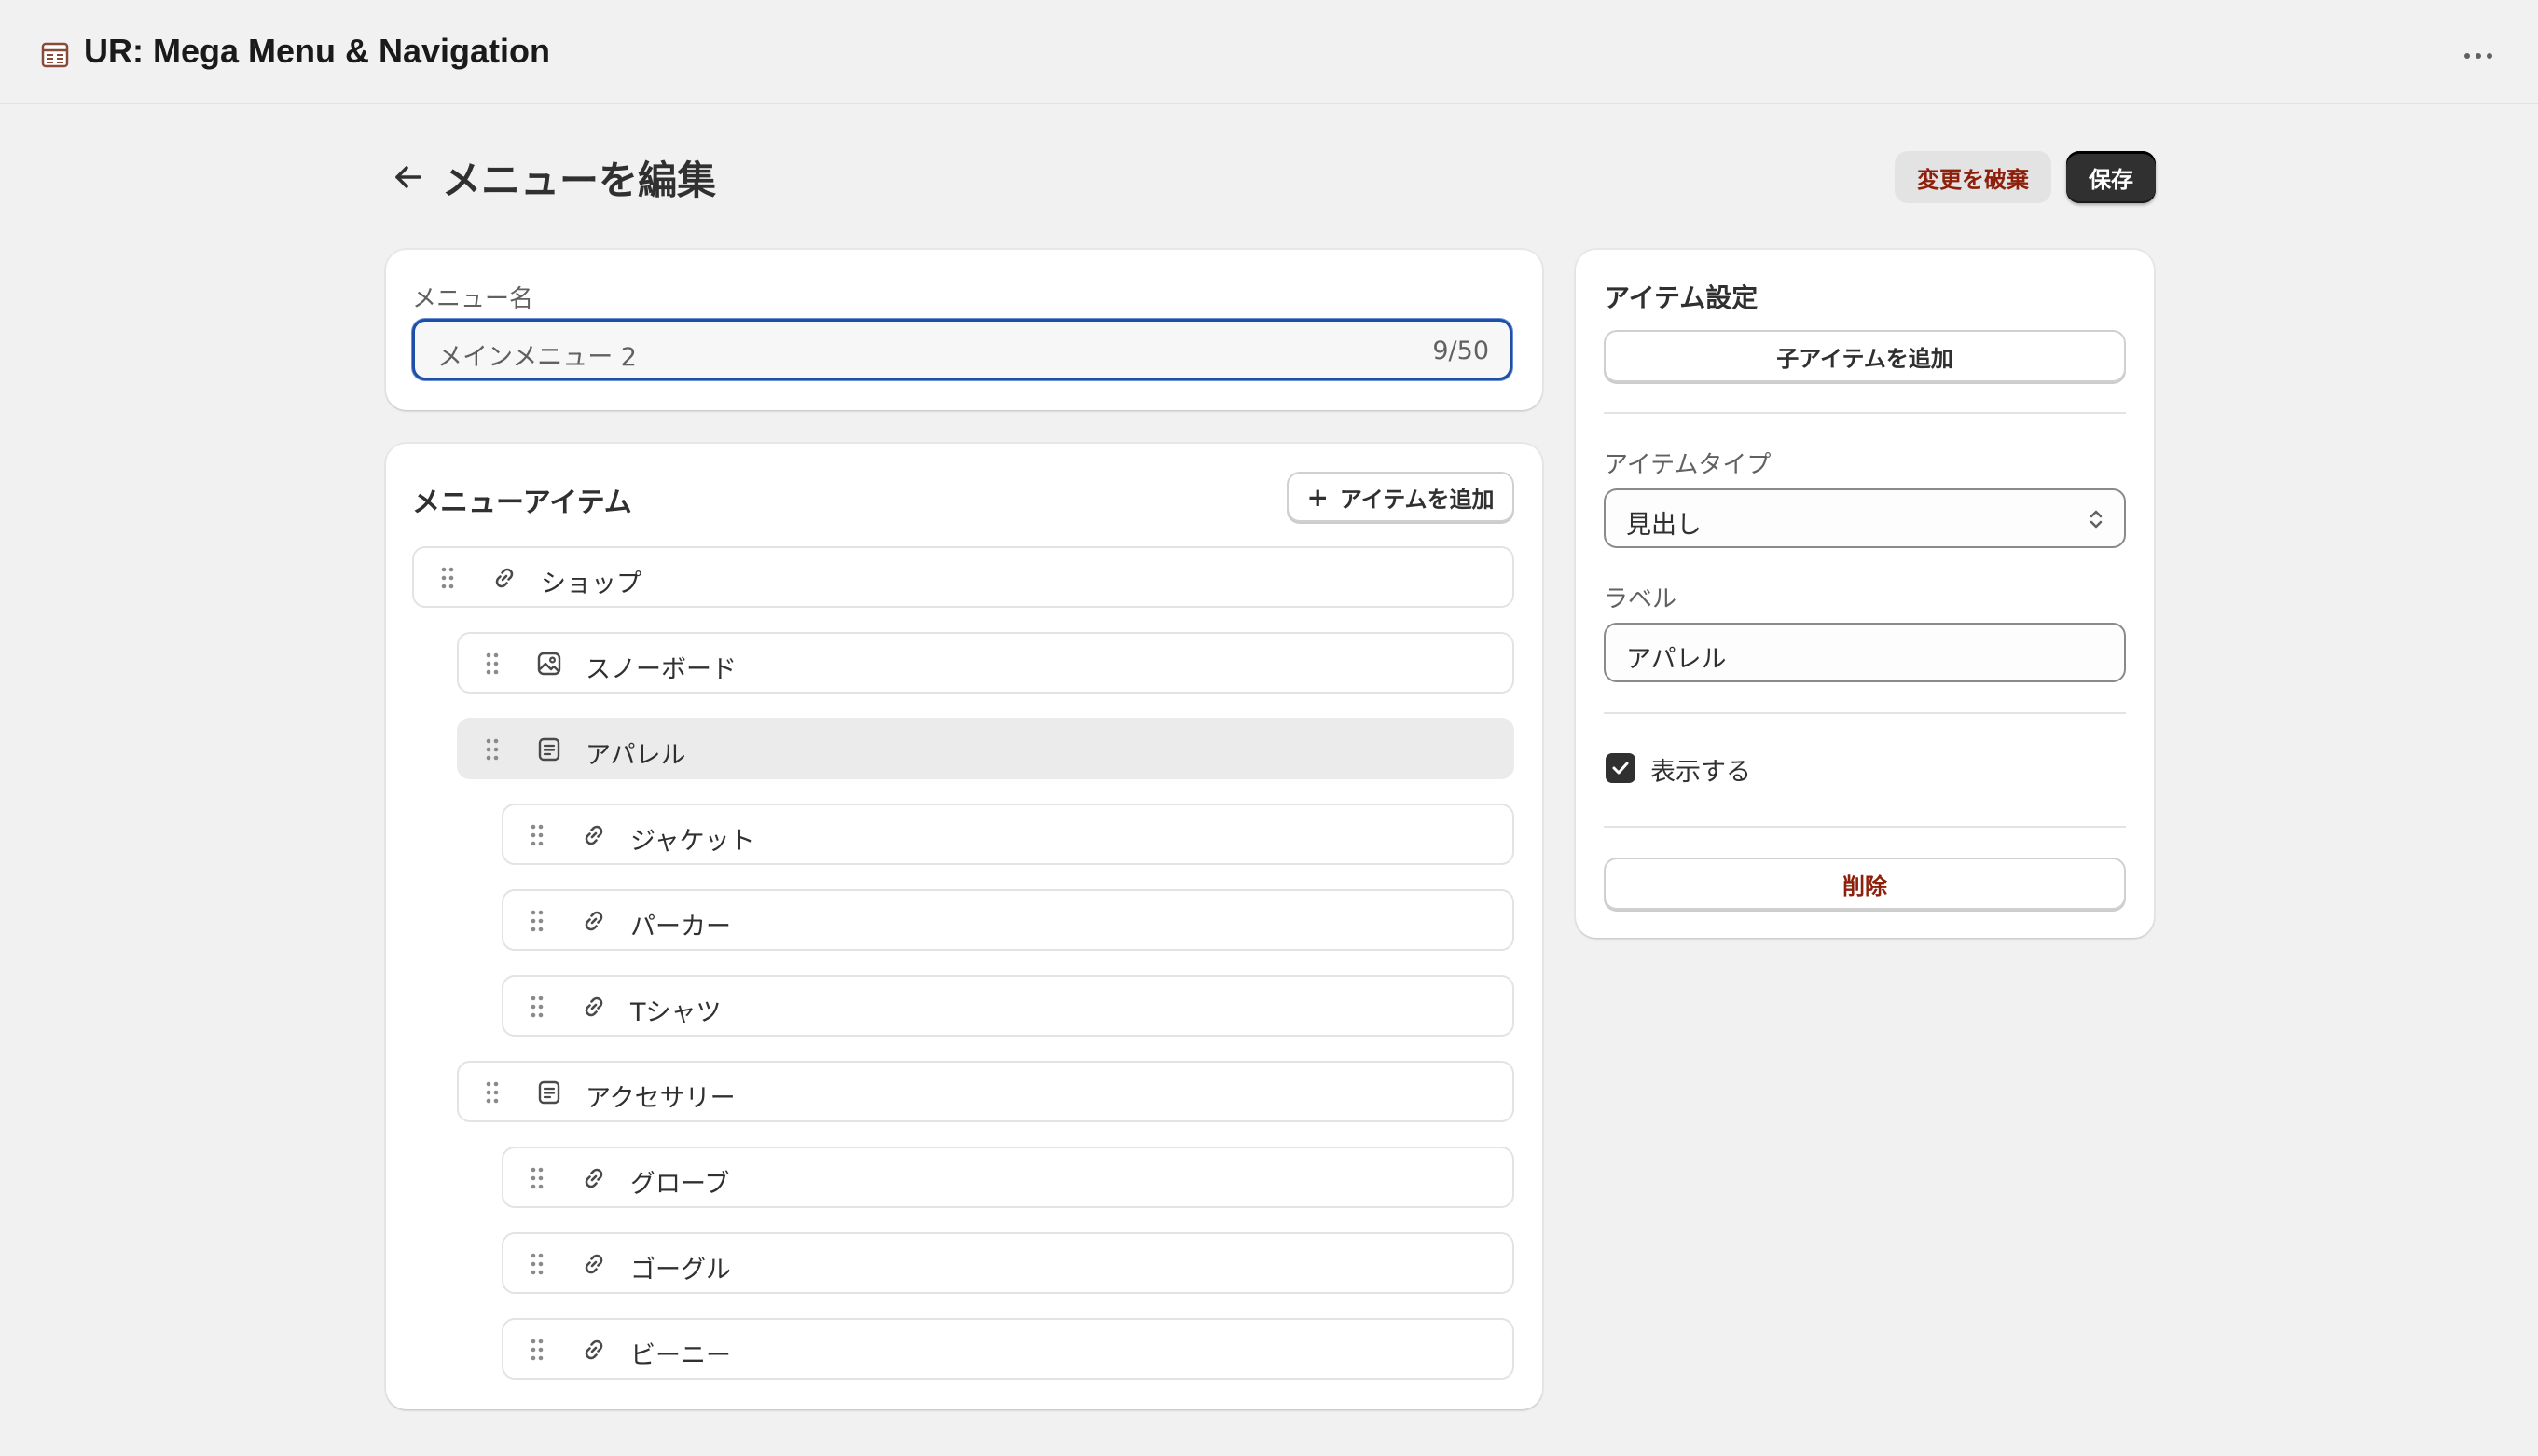 This screenshot has height=1456, width=2538. I want to click on plus-icon: +, so click(1317, 497).